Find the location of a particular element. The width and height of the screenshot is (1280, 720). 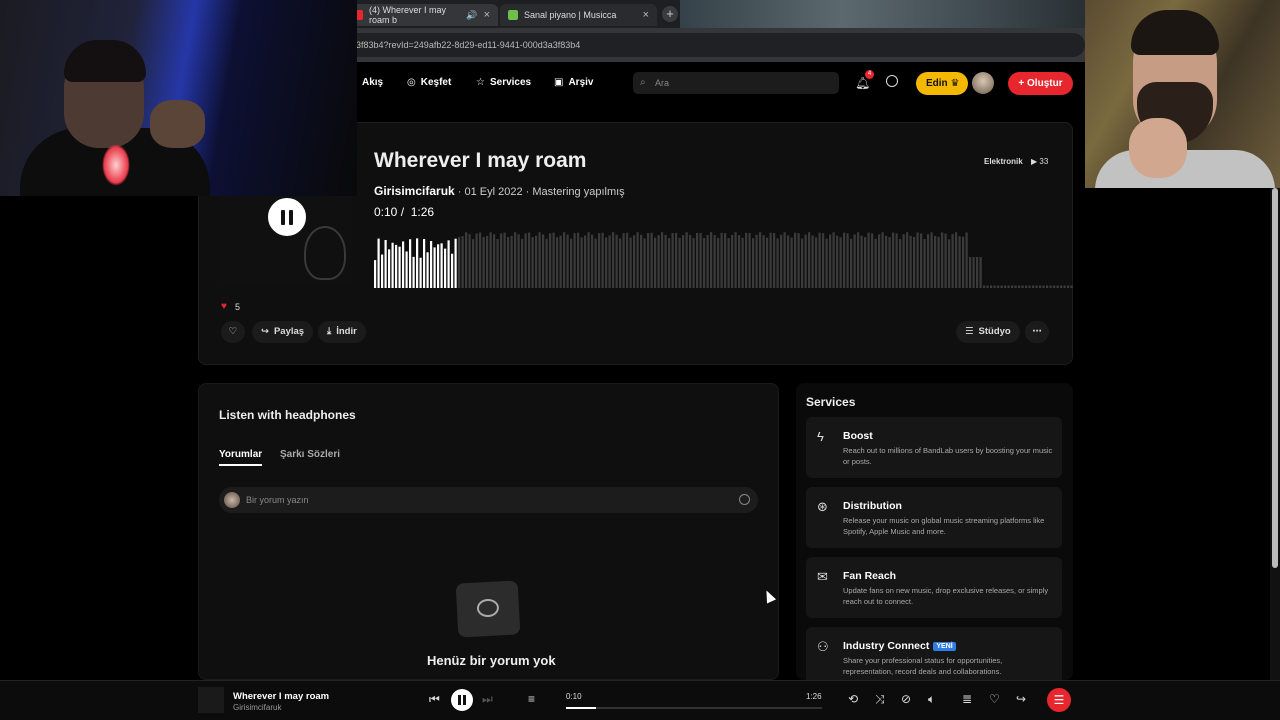

like-button: ♡ is located at coordinates (233, 332).